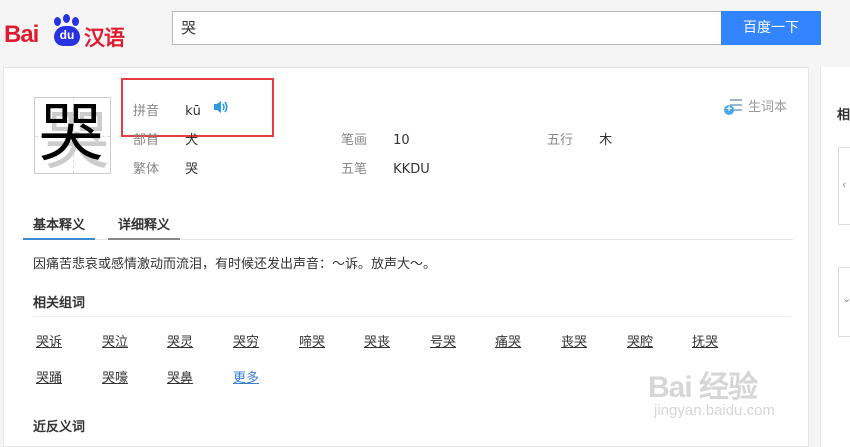 Image resolution: width=850 pixels, height=447 pixels. Describe the element at coordinates (703, 387) in the screenshot. I see `watermark-line1: Bai 经验` at that location.